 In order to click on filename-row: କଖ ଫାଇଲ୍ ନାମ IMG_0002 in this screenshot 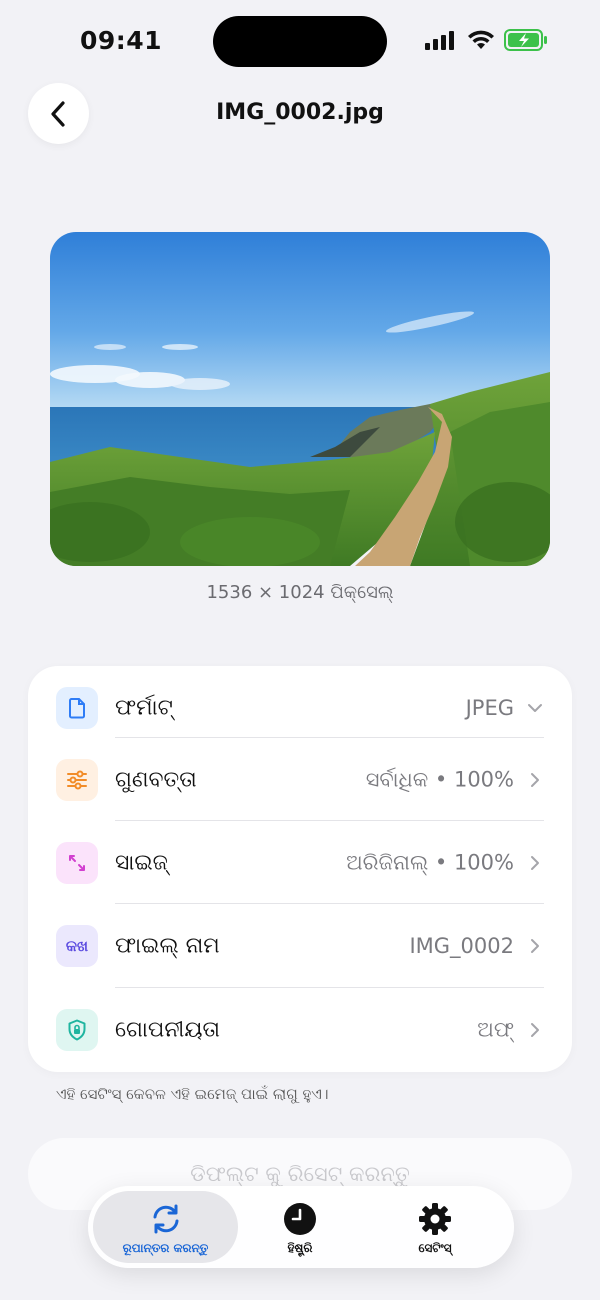, I will do `click(300, 945)`.